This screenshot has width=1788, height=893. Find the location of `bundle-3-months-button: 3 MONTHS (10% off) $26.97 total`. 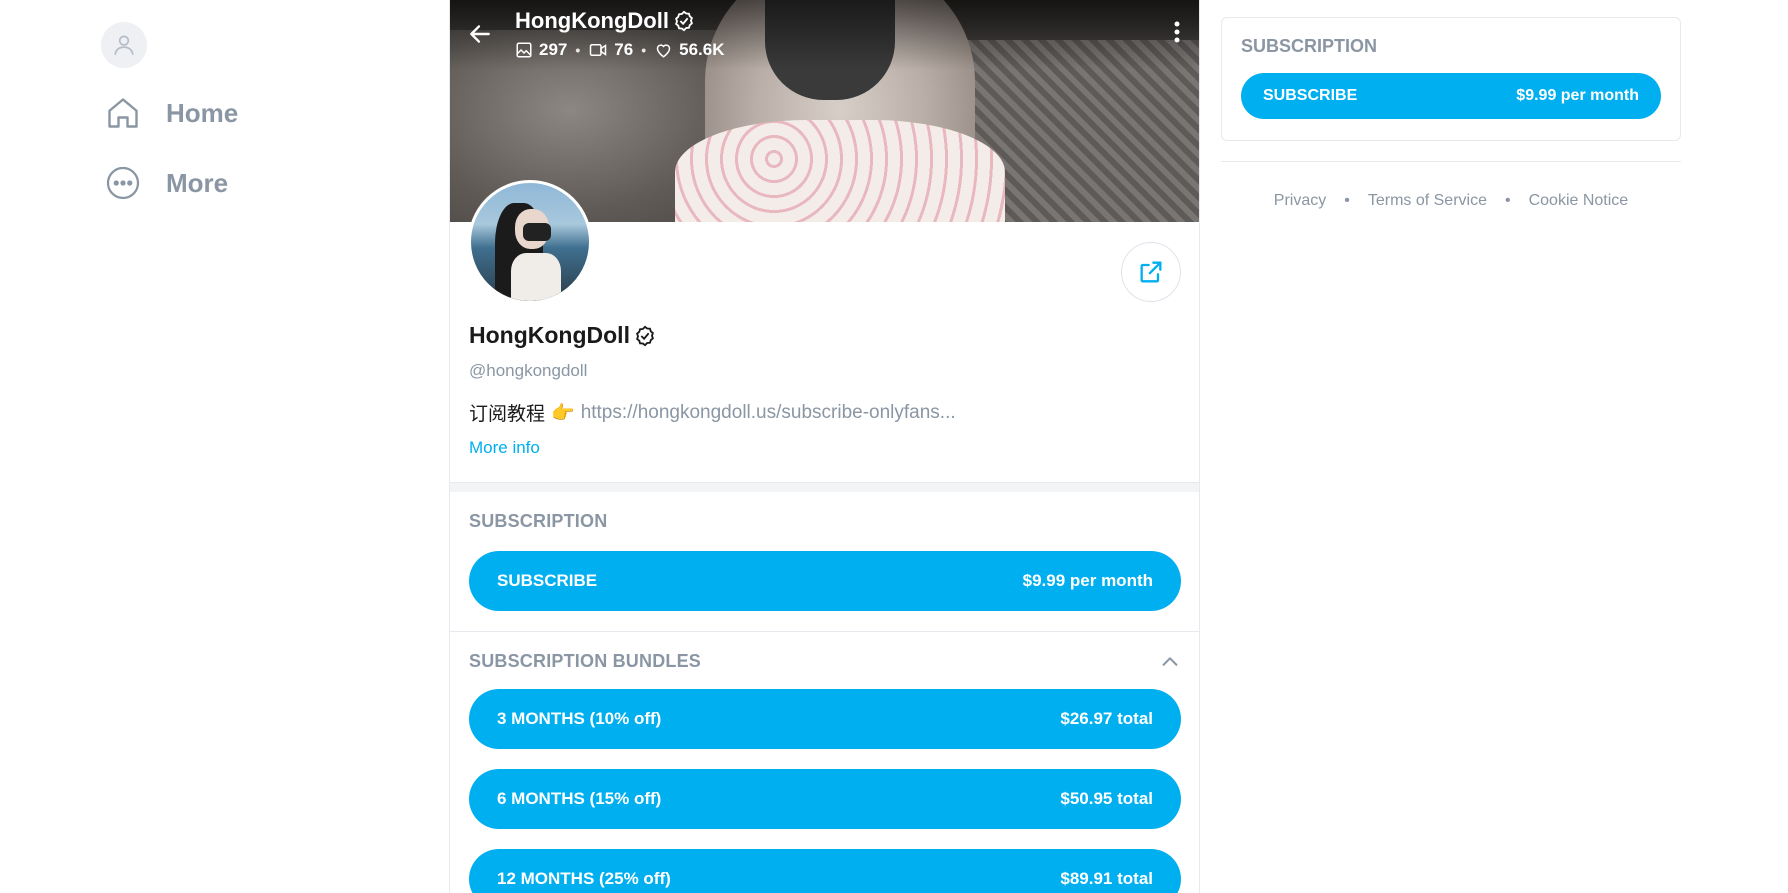

bundle-3-months-button: 3 MONTHS (10% off) $26.97 total is located at coordinates (825, 719).